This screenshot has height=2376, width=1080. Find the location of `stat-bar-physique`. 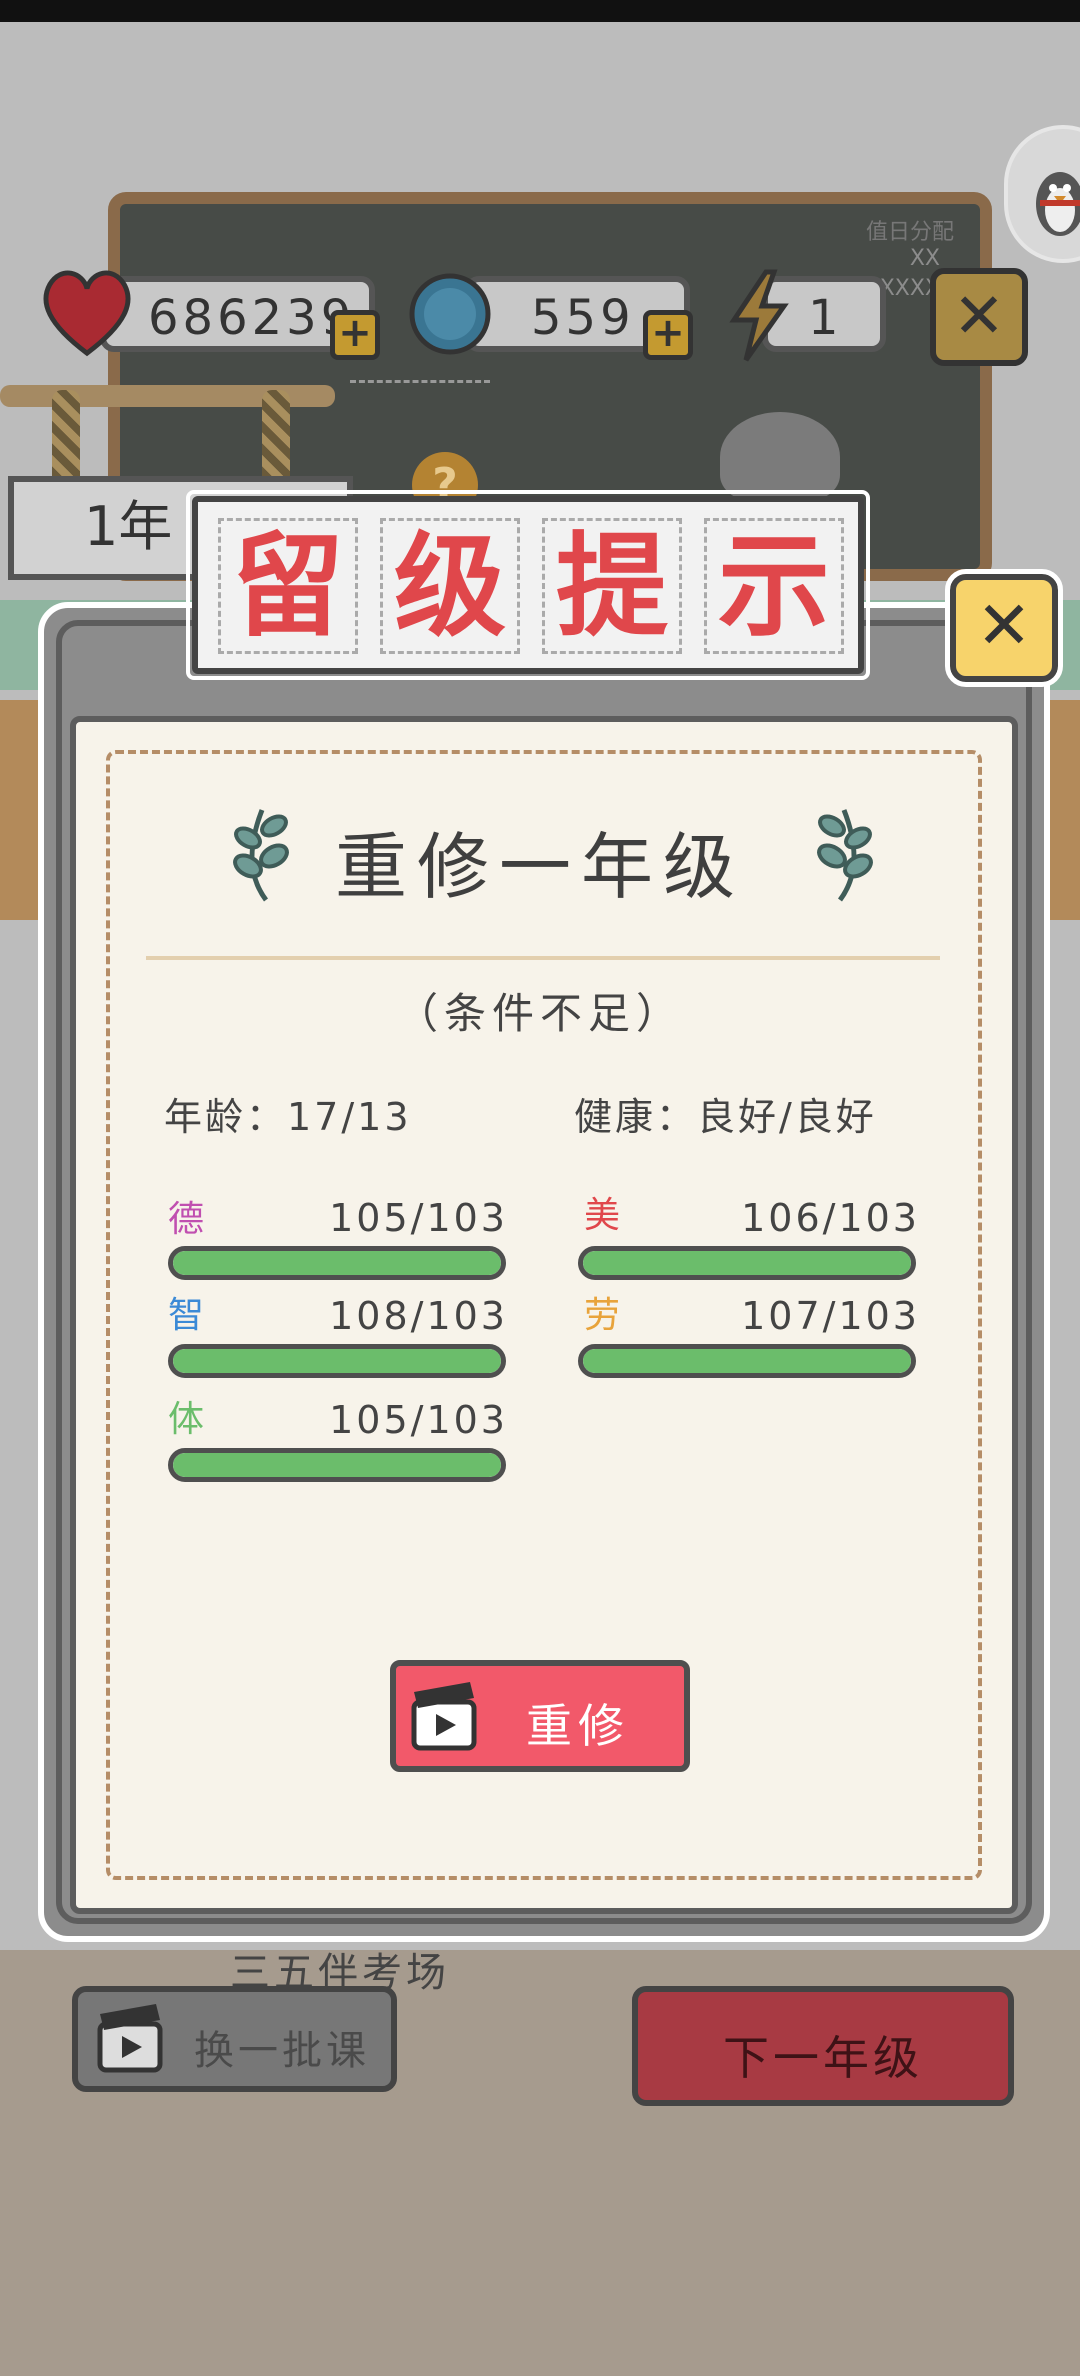

stat-bar-physique is located at coordinates (337, 1465).